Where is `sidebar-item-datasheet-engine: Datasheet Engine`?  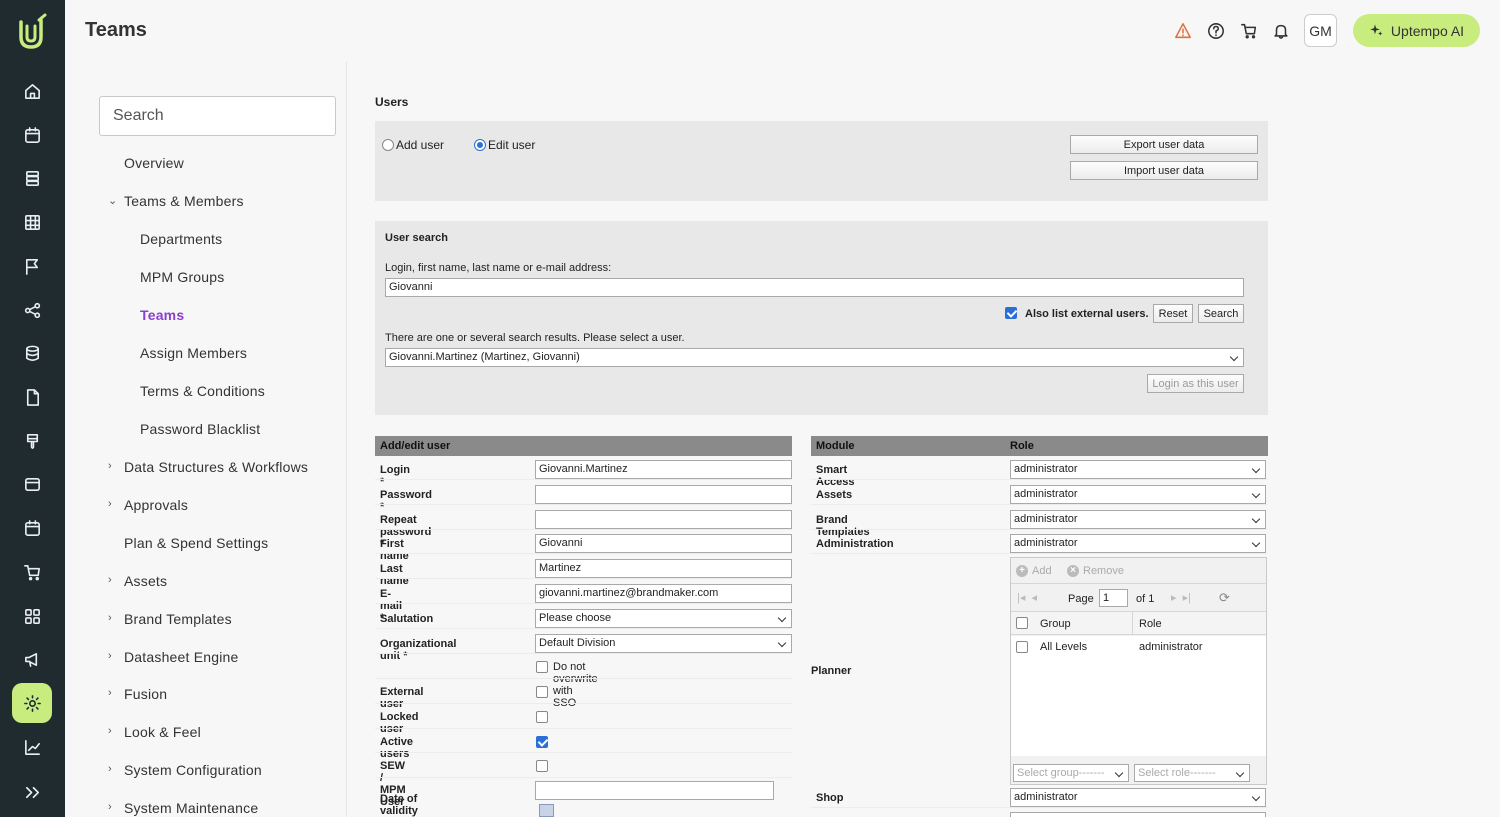
sidebar-item-datasheet-engine: Datasheet Engine is located at coordinates (181, 657).